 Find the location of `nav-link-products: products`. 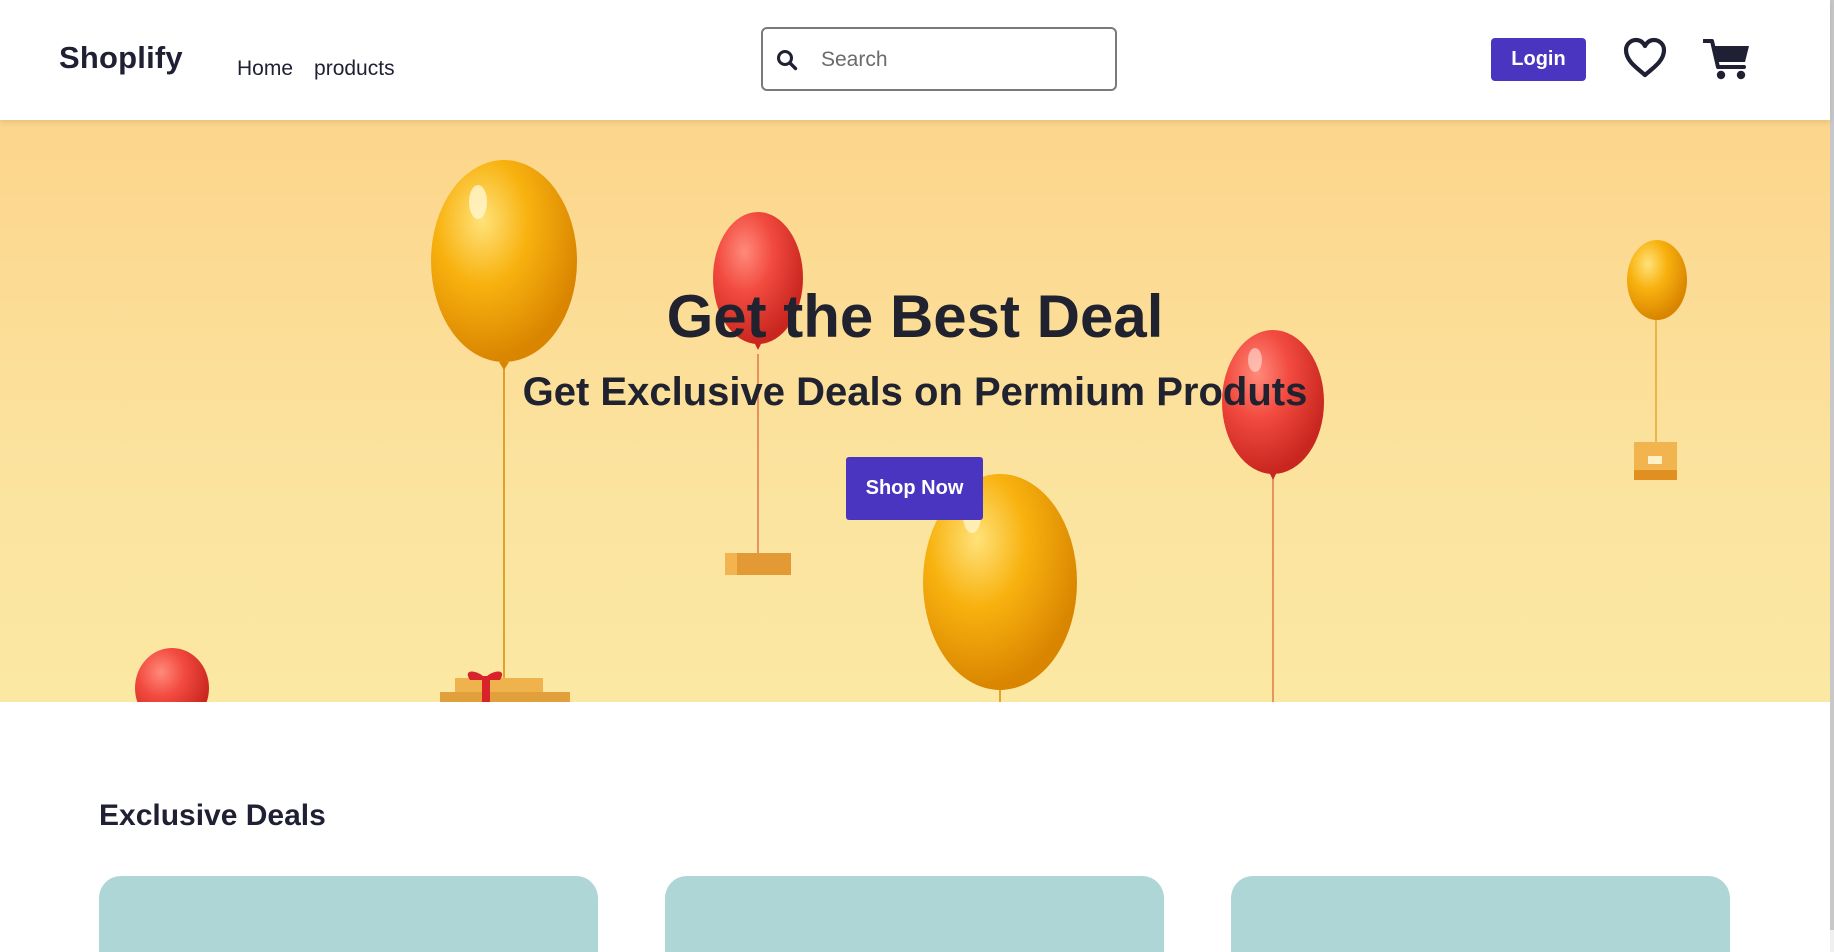

nav-link-products: products is located at coordinates (354, 69).